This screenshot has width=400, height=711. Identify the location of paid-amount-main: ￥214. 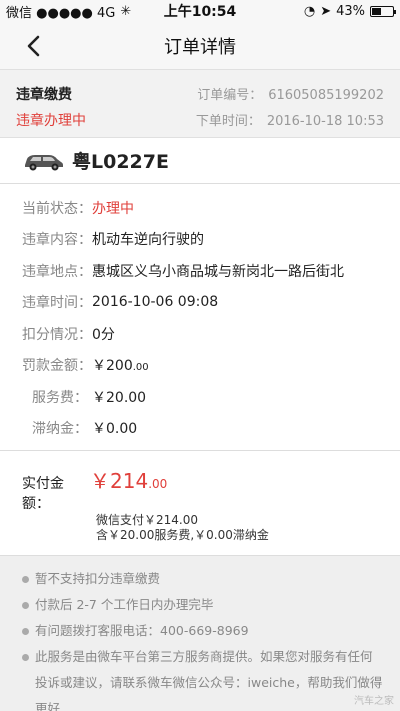
(119, 481).